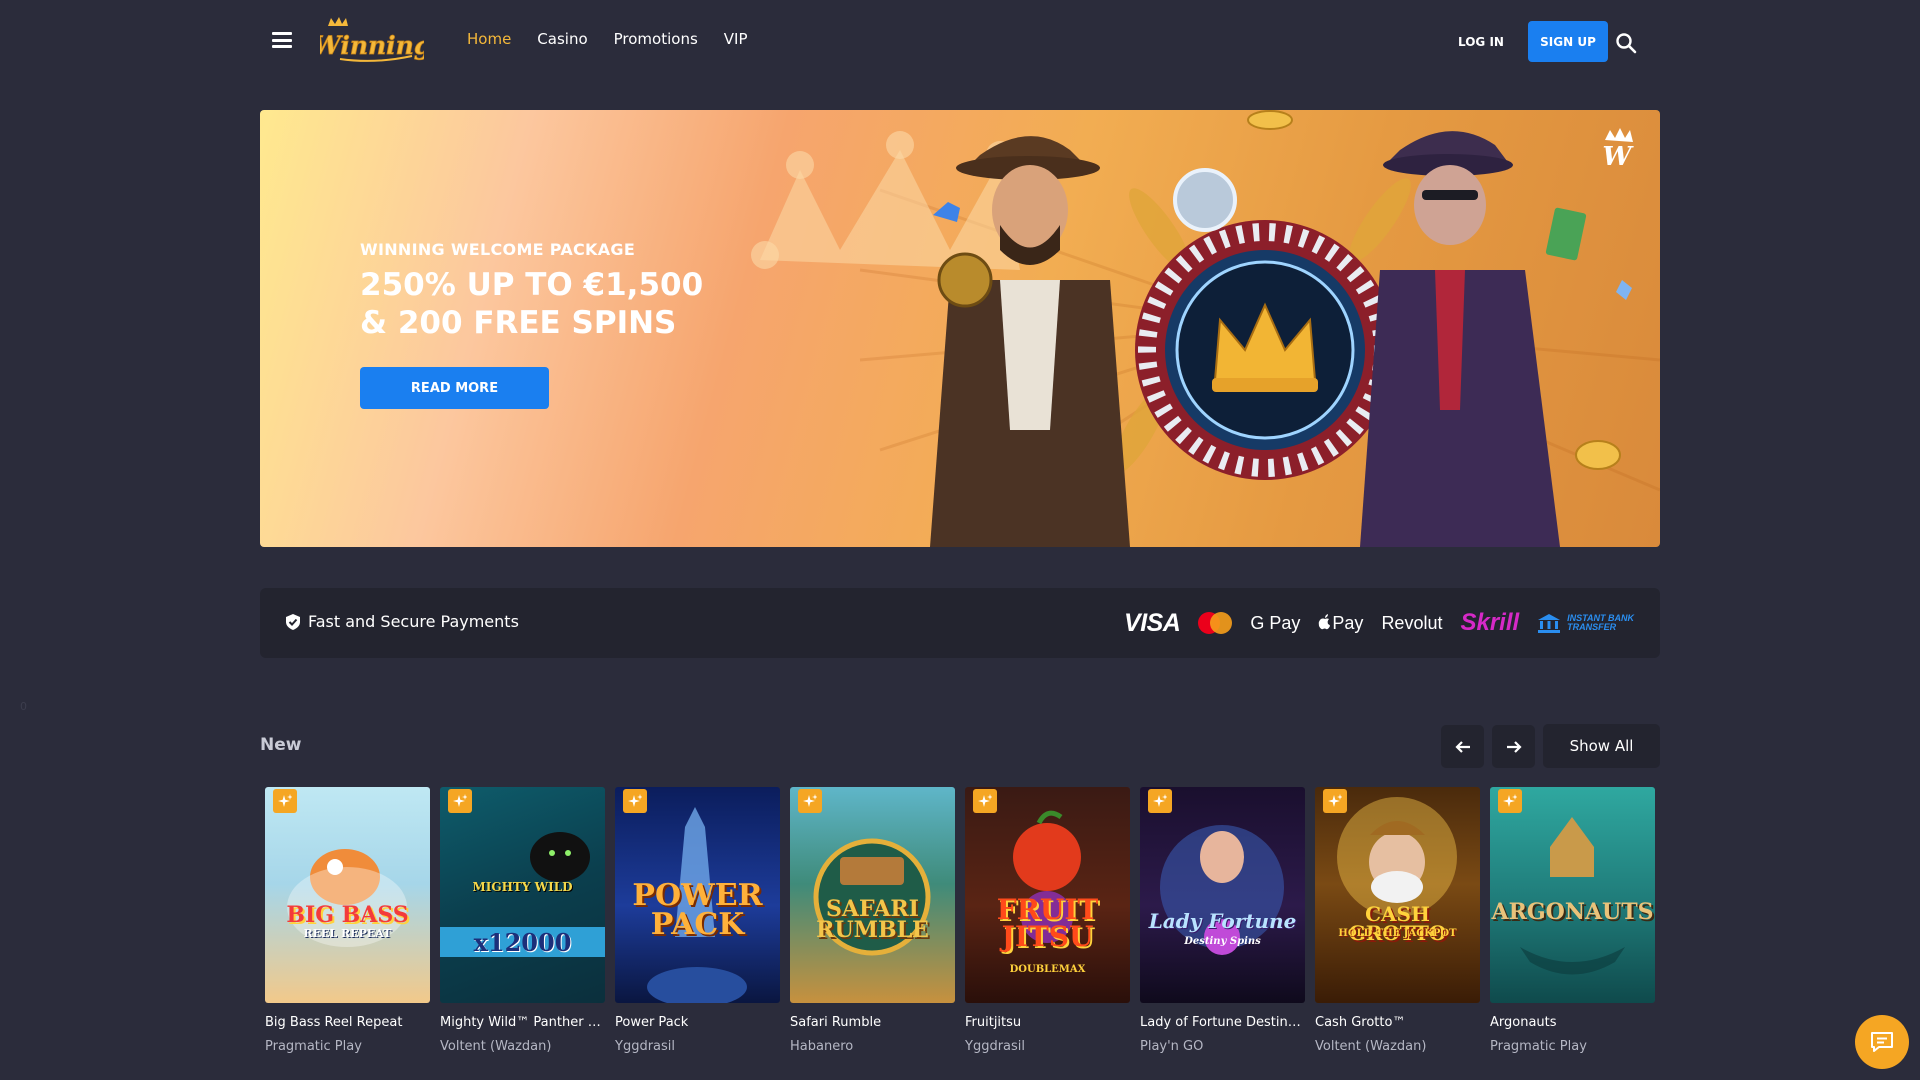 This screenshot has width=1920, height=1080. Describe the element at coordinates (1397, 933) in the screenshot. I see `game-art-subtitle: HOLD THE JACKPOT` at that location.